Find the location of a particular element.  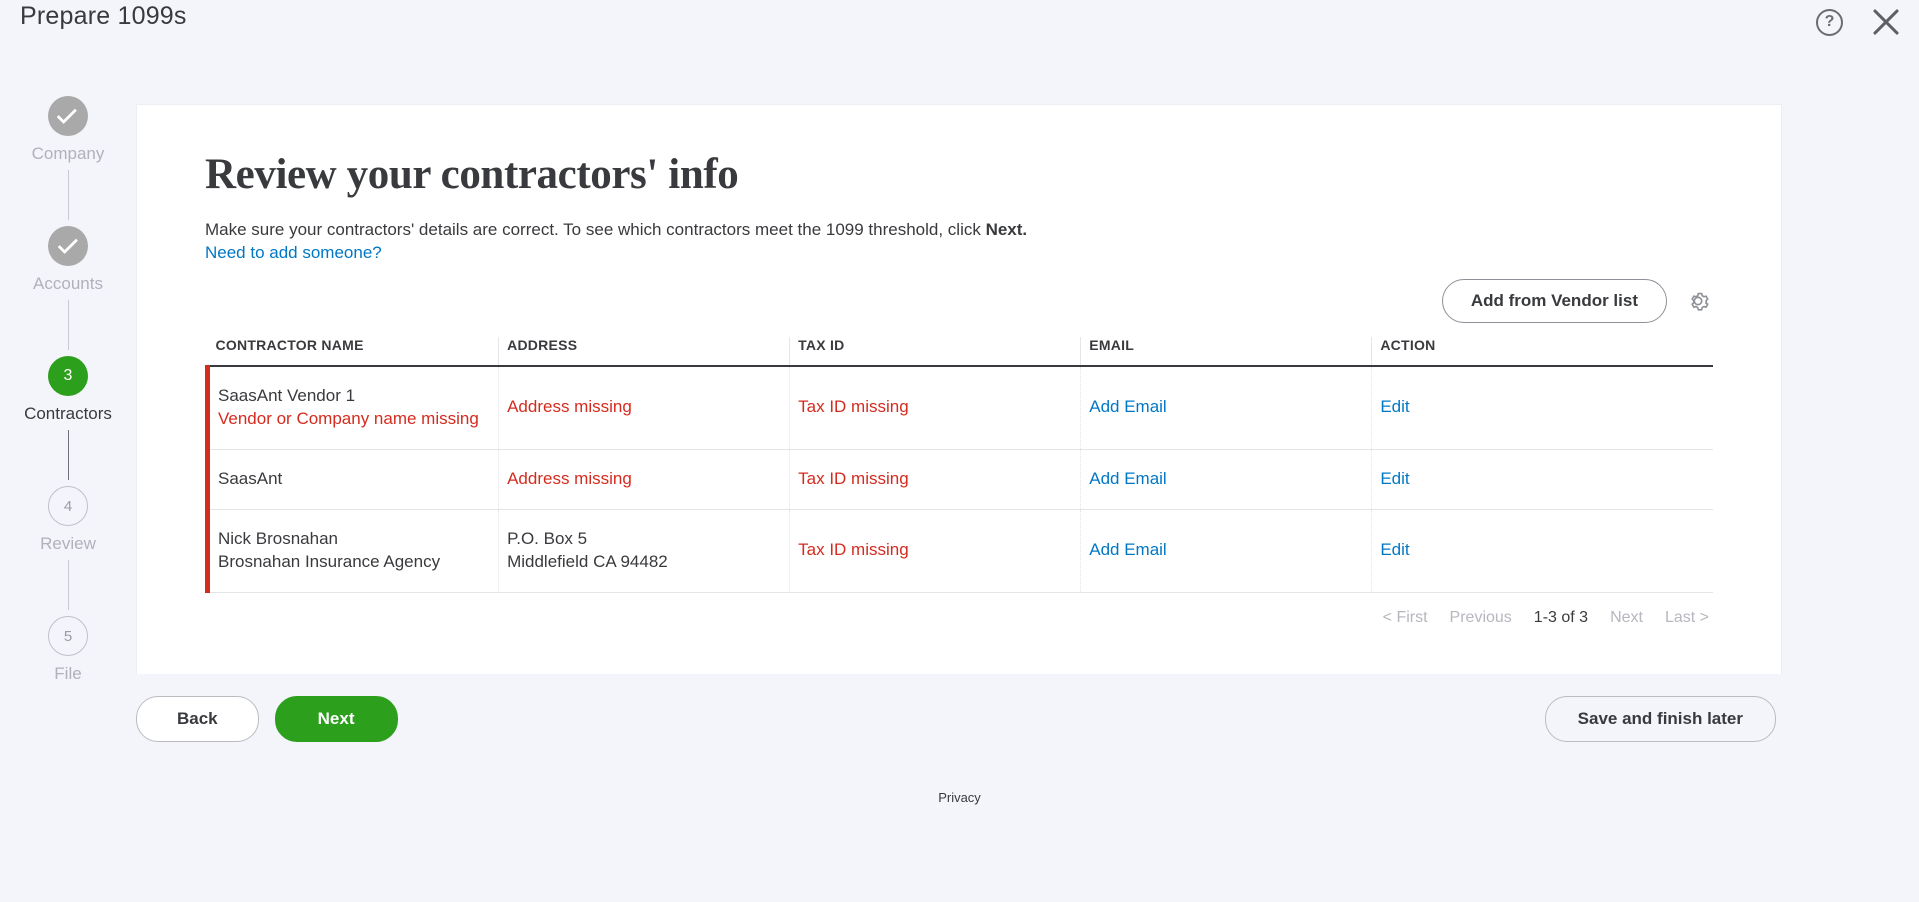

save-and-finish-later-button: Save and finish later is located at coordinates (1660, 719).